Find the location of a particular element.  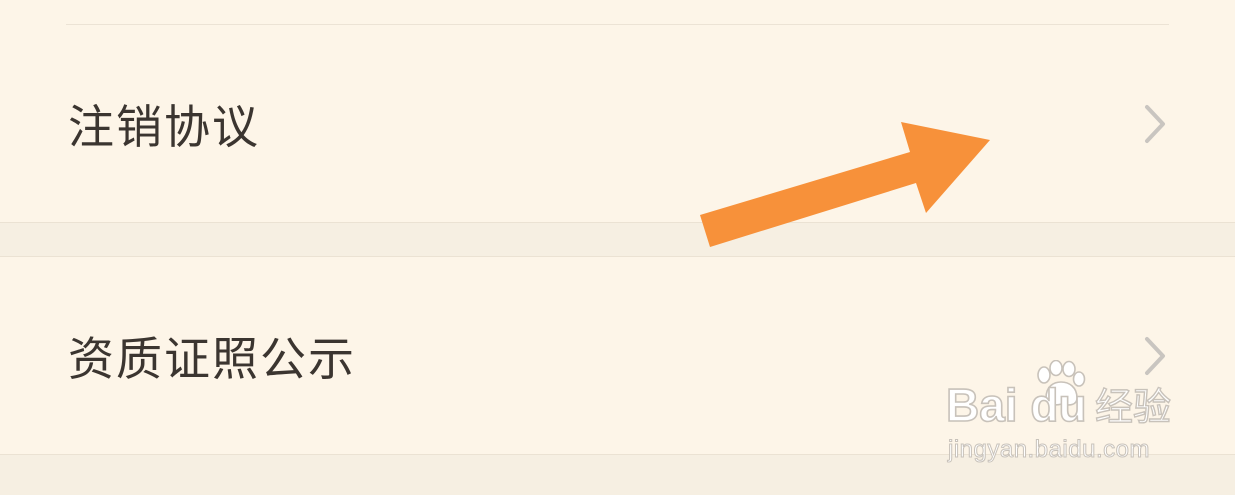

list-top-area is located at coordinates (617, 12).